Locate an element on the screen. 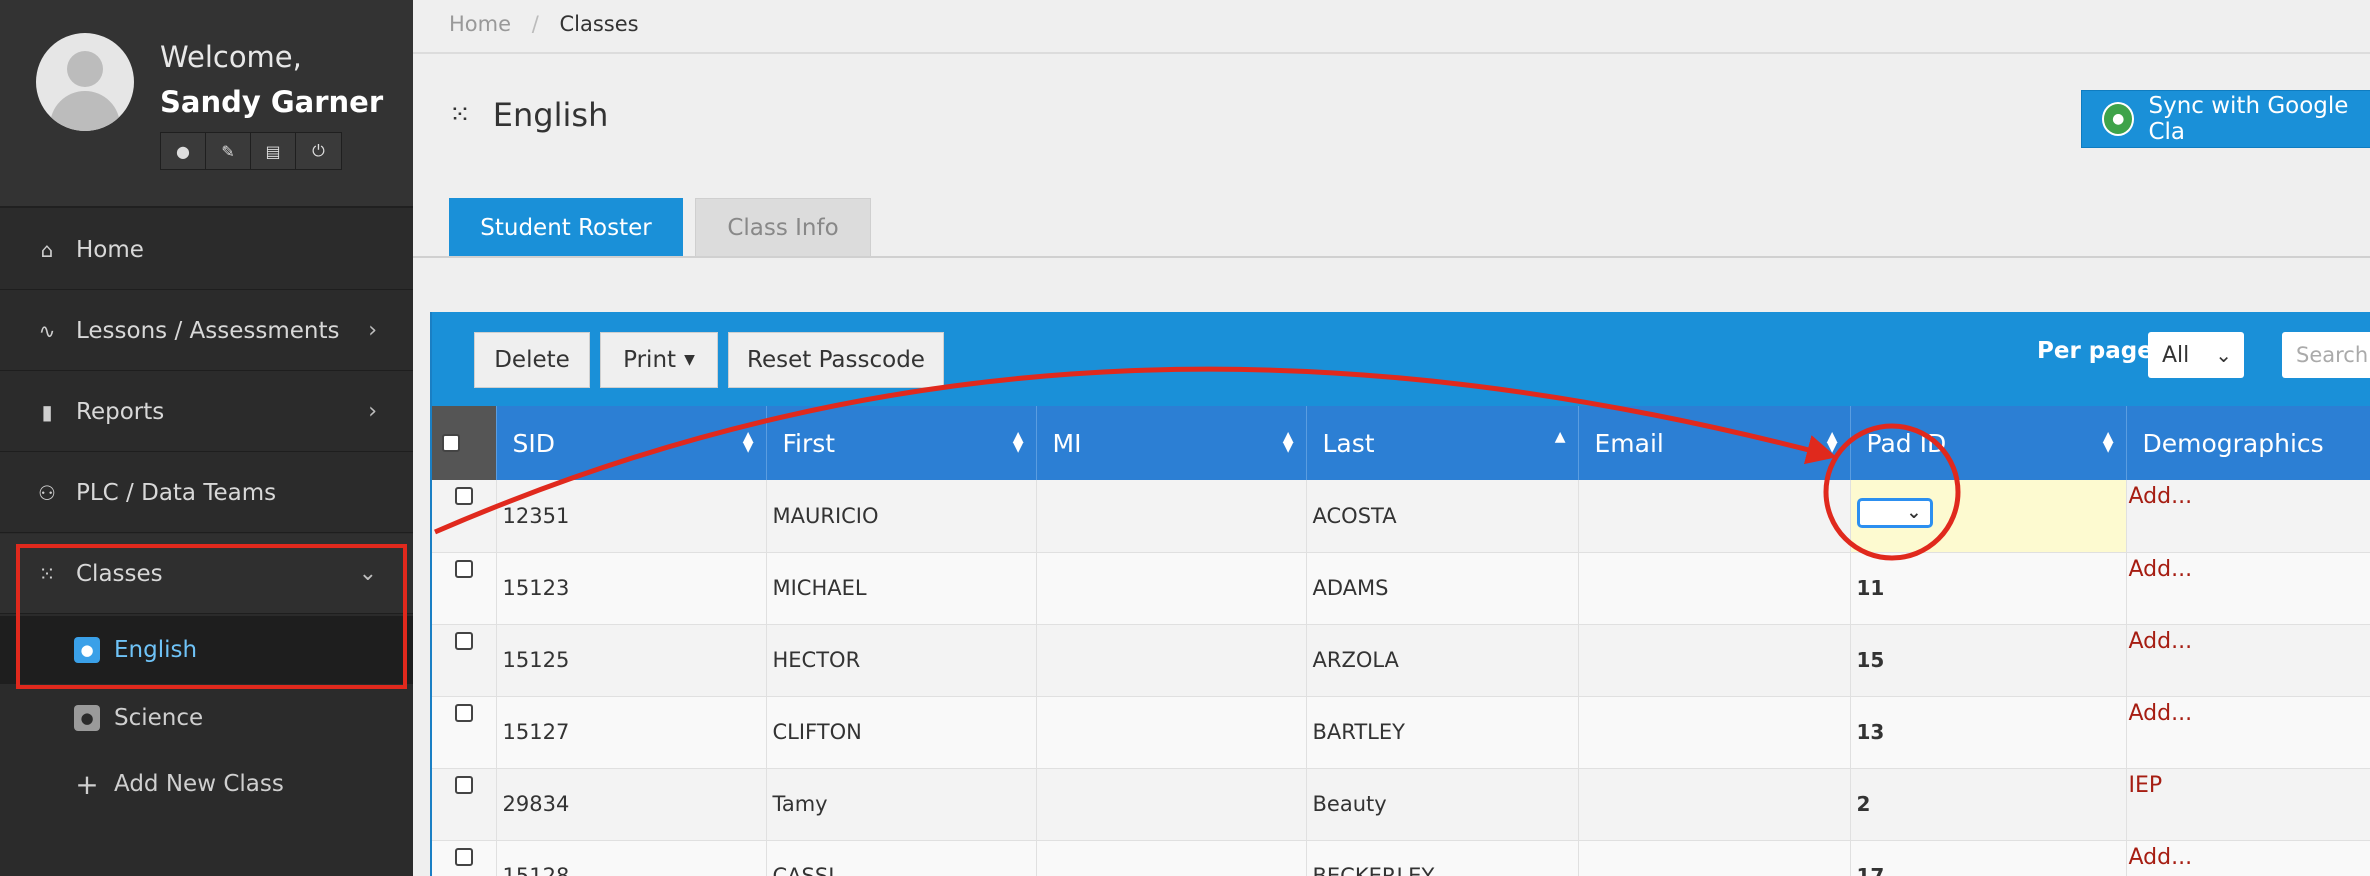 The width and height of the screenshot is (2370, 876). delete-button: Delete is located at coordinates (532, 360).